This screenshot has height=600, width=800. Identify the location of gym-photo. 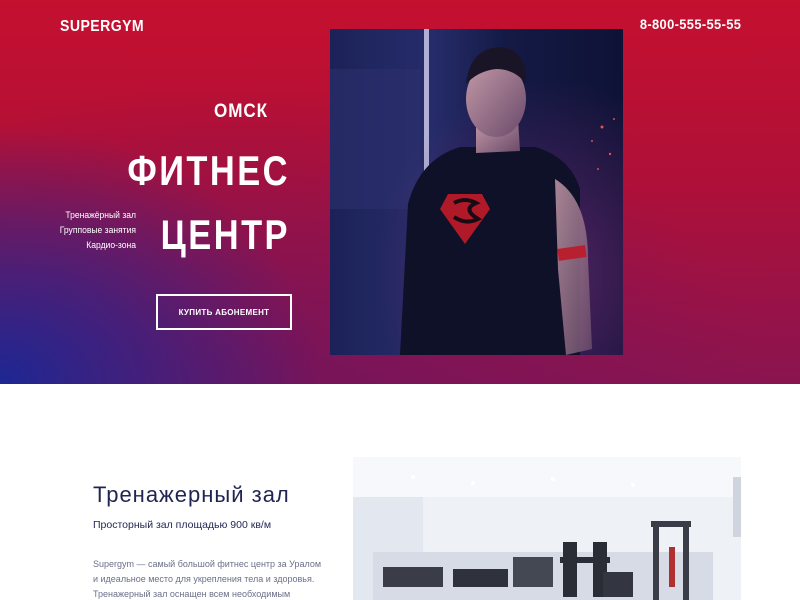
(547, 528).